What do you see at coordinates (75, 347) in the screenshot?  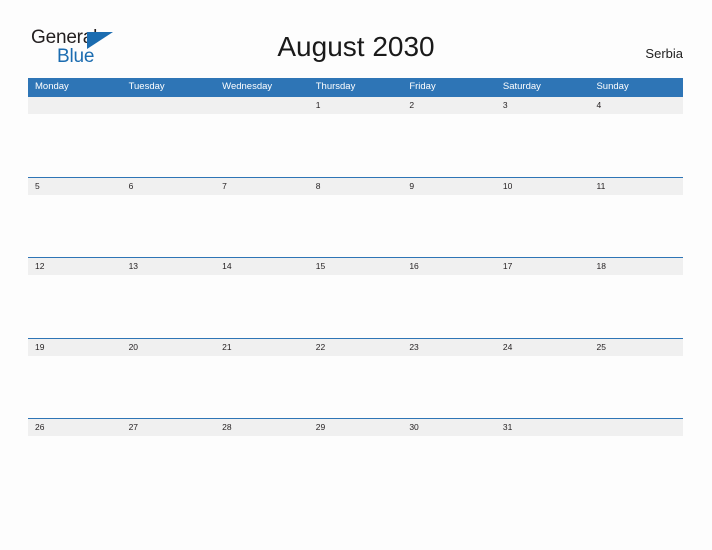 I see `day-cell: 19` at bounding box center [75, 347].